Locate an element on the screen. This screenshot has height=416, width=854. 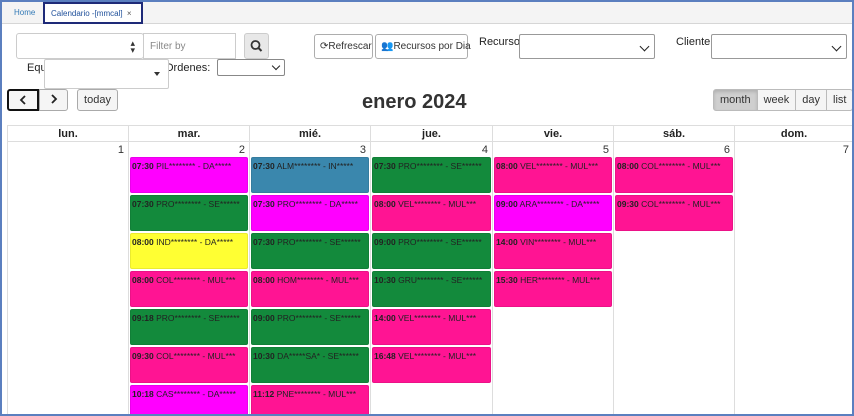
tab-bar: Home Calendario -[mmcal] × is located at coordinates (427, 13).